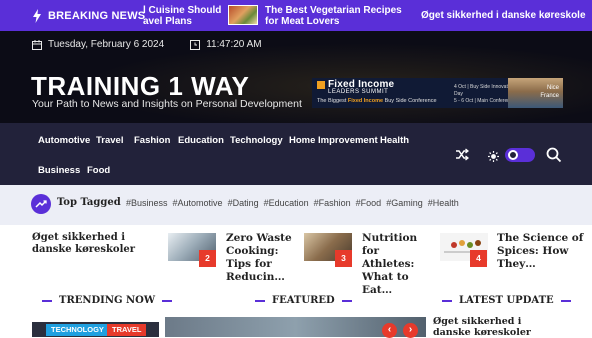 This screenshot has height=338, width=592. I want to click on top-tagged-label: Top Tagged, so click(89, 202).